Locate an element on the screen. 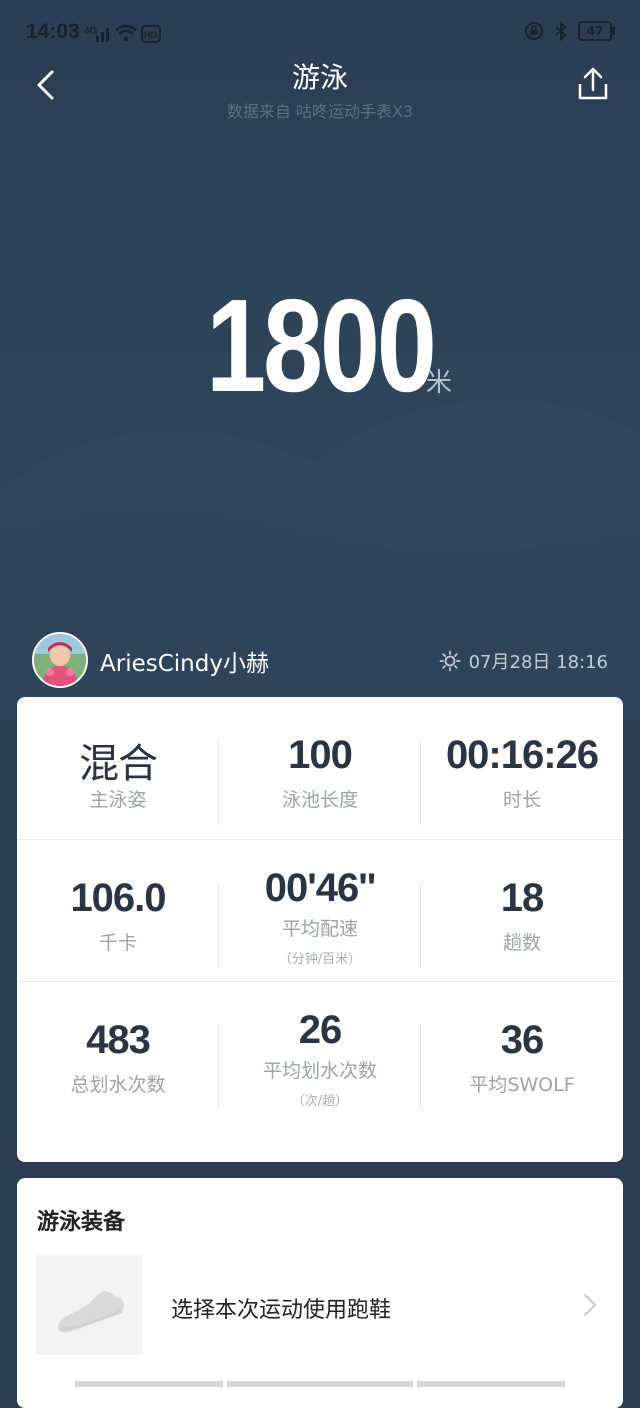 This screenshot has width=640, height=1408. stat-value: 混合 is located at coordinates (118, 764).